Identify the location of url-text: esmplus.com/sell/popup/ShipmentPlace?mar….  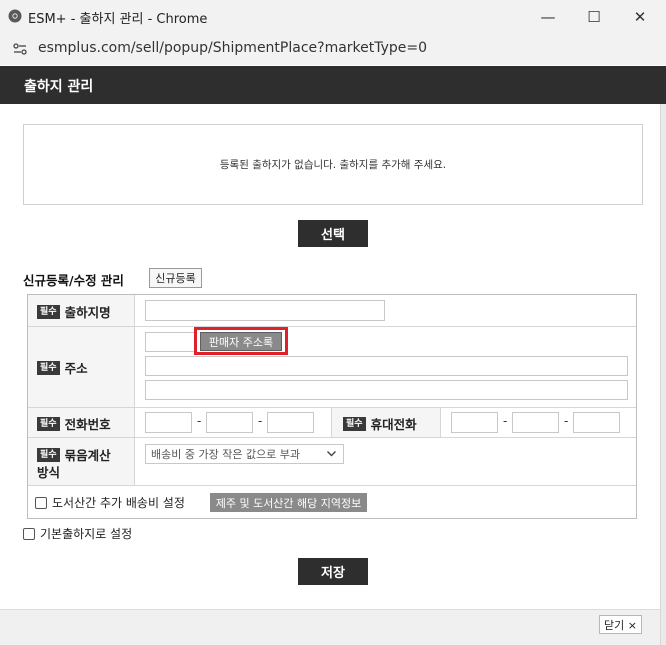
(232, 48).